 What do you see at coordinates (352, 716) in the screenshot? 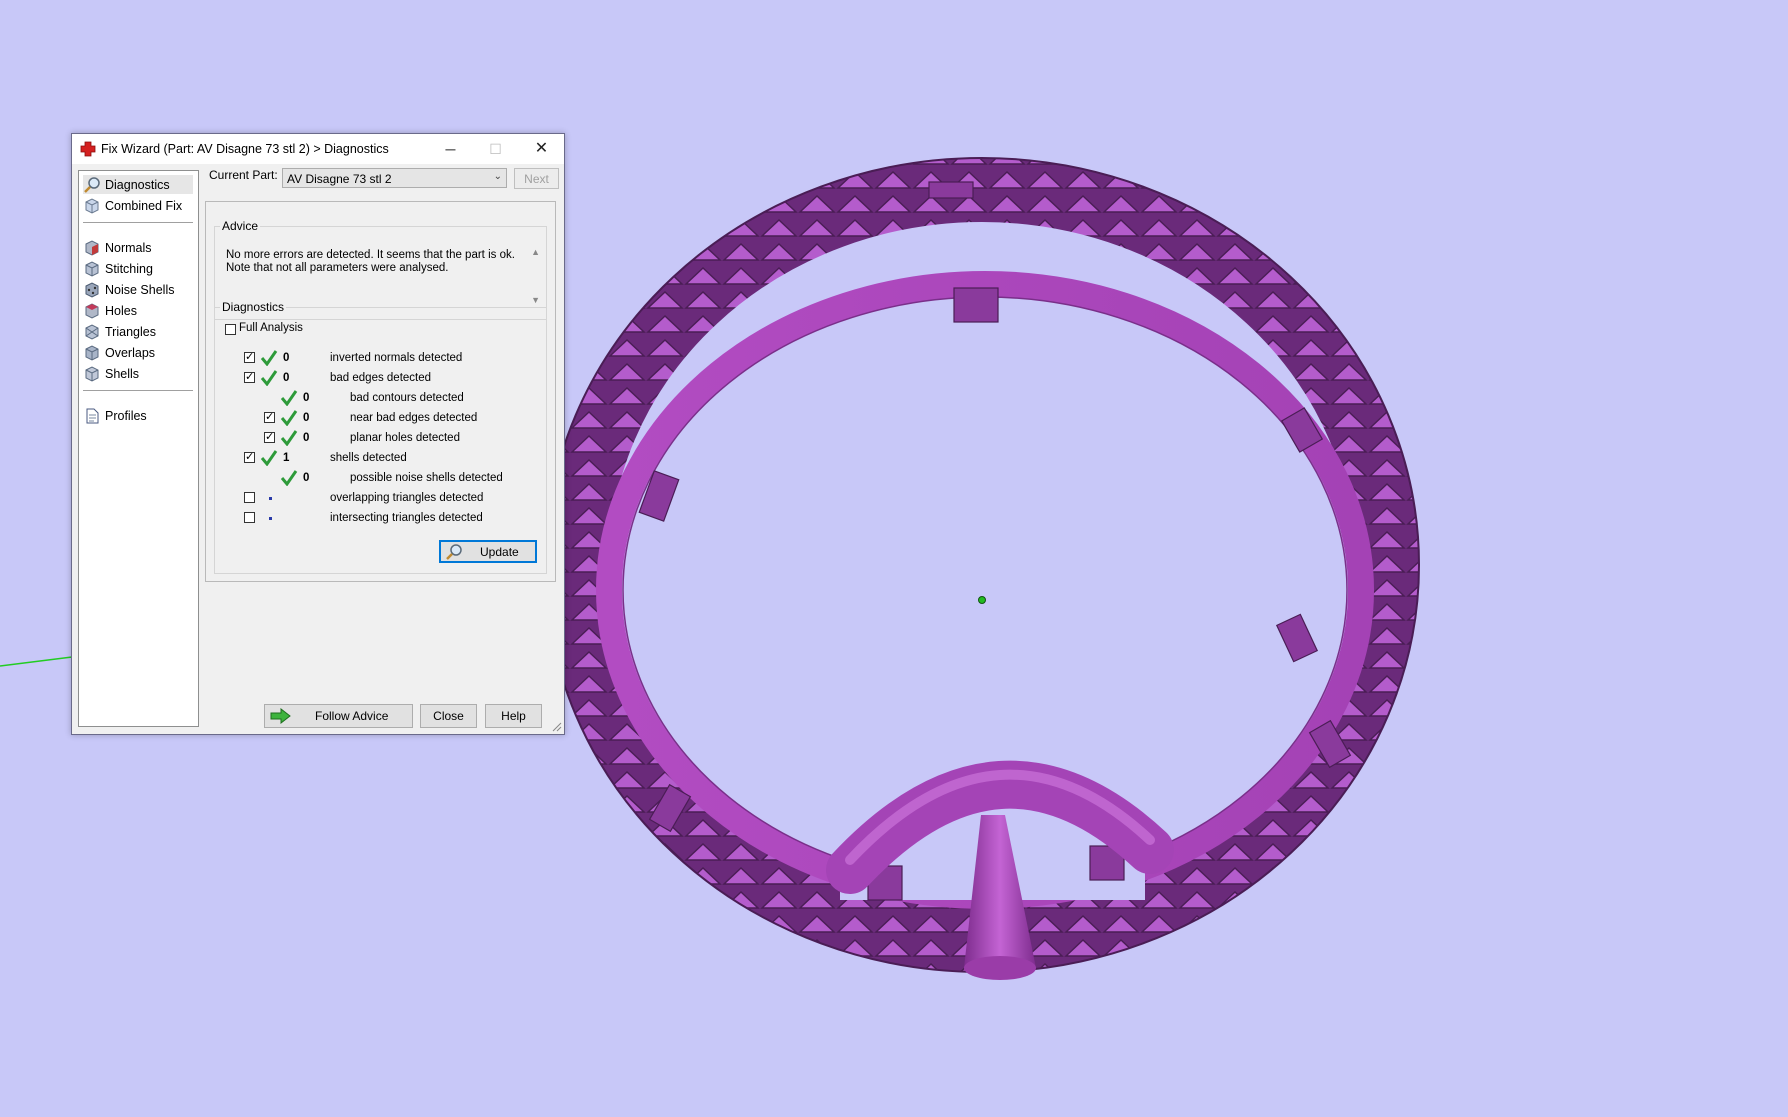
I see `follow-advice-label: Follow Advice` at bounding box center [352, 716].